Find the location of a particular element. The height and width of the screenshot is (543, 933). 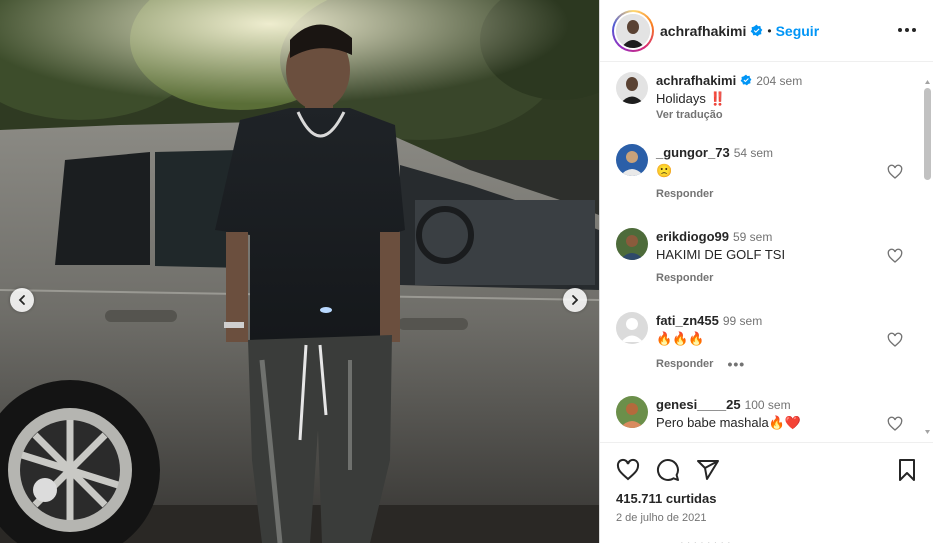

previous-photo-button is located at coordinates (22, 300).